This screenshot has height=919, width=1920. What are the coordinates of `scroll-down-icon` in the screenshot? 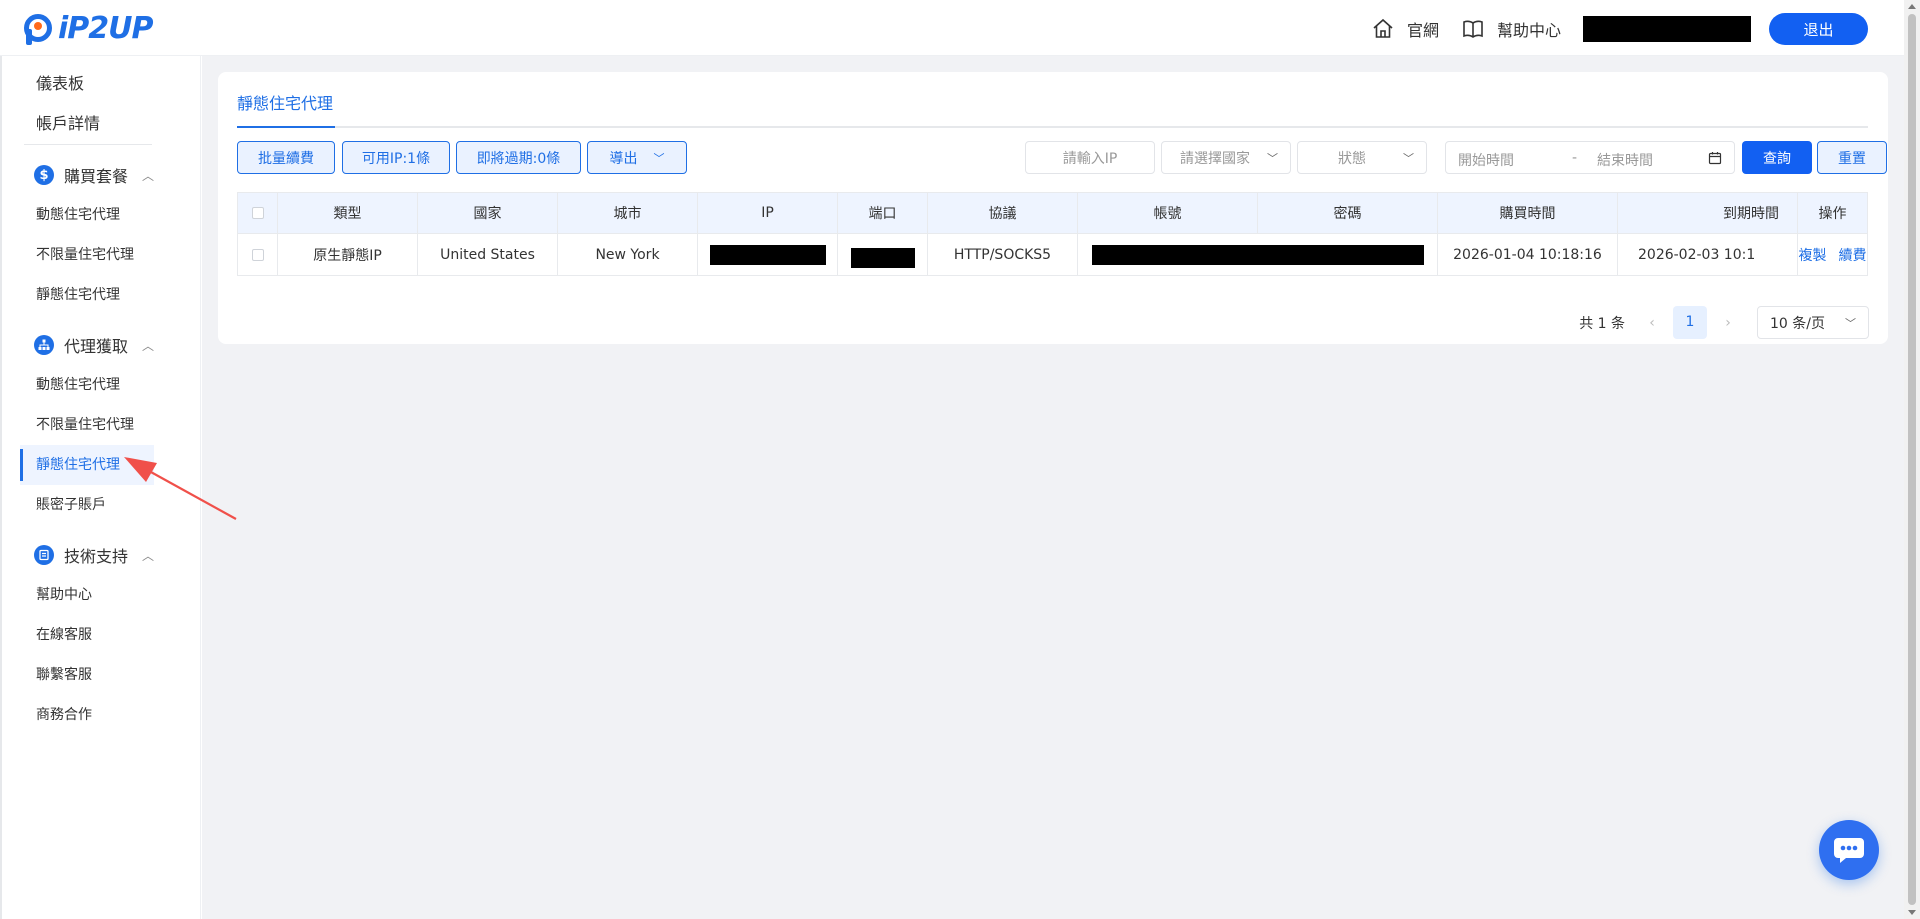 It's located at (1912, 912).